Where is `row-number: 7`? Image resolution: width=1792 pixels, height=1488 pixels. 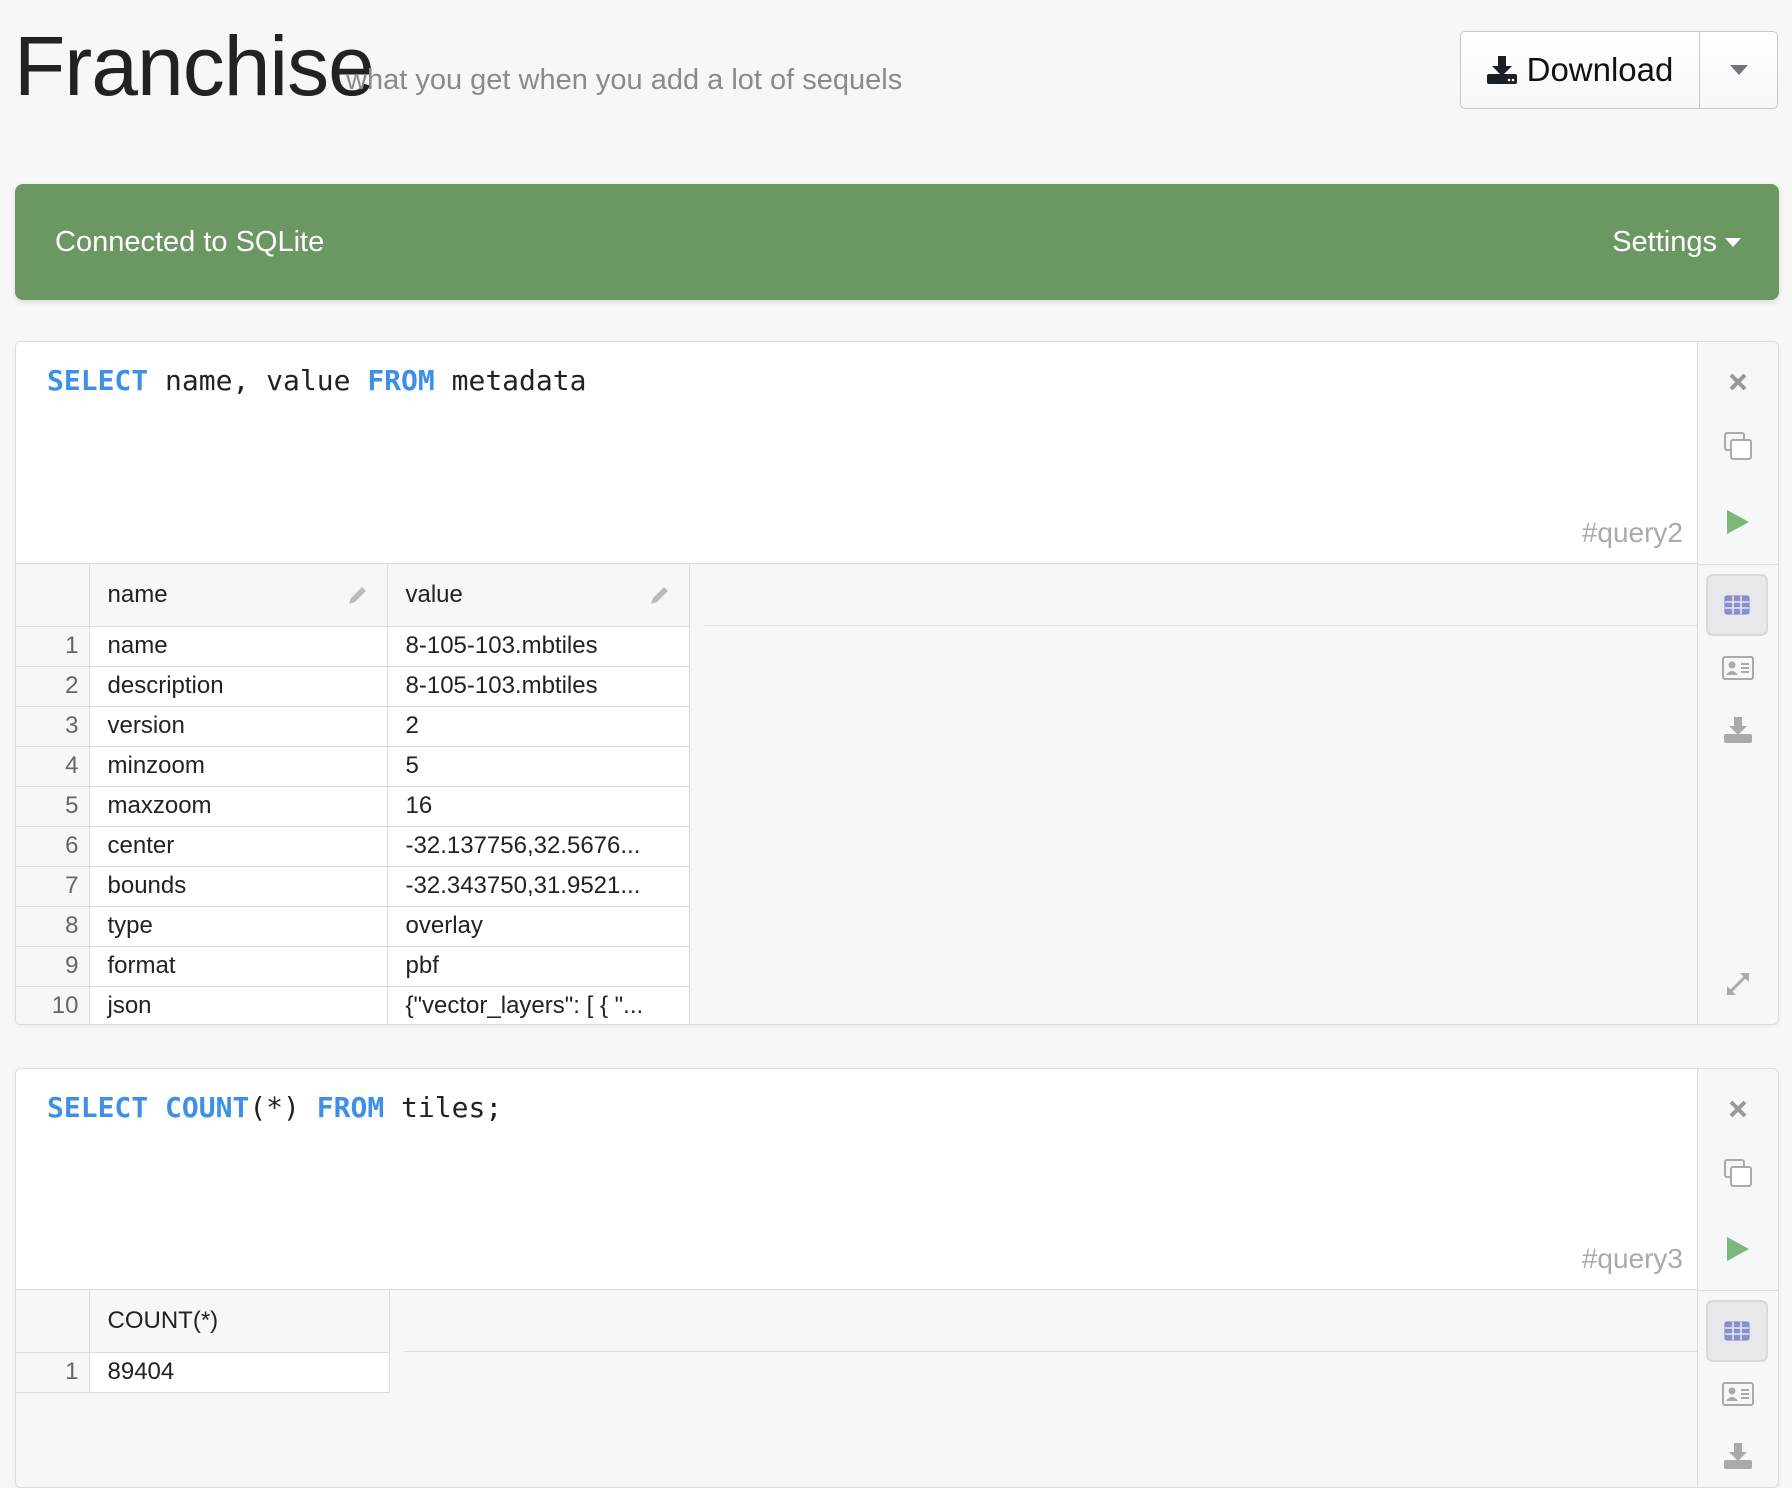
row-number: 7 is located at coordinates (53, 886).